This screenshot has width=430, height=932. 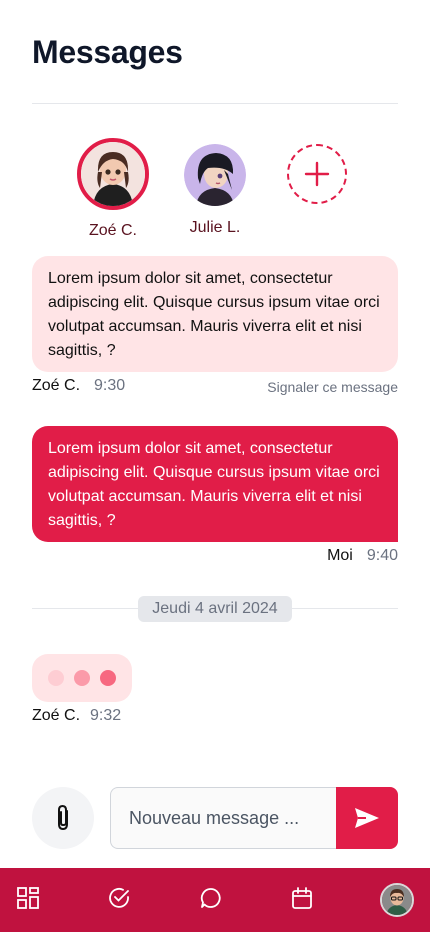 I want to click on message-meta: Moi 9:40, so click(x=362, y=556).